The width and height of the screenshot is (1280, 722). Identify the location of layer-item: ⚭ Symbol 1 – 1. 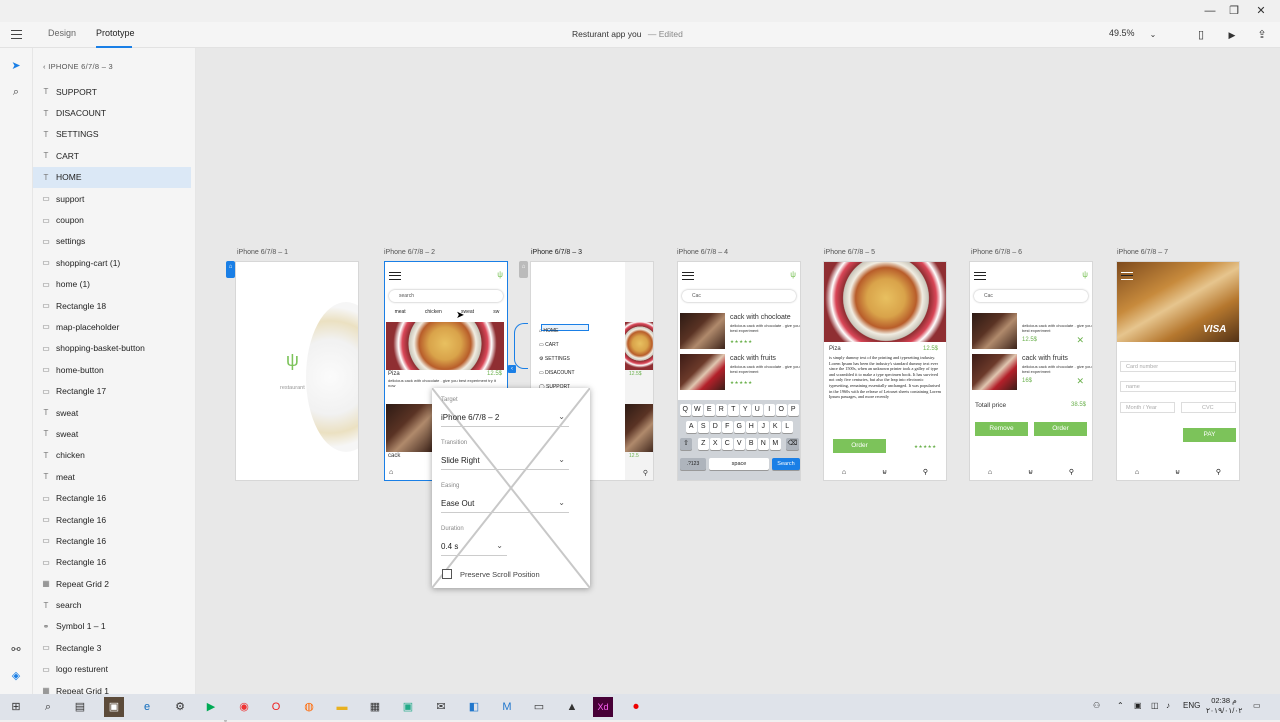
(112, 626).